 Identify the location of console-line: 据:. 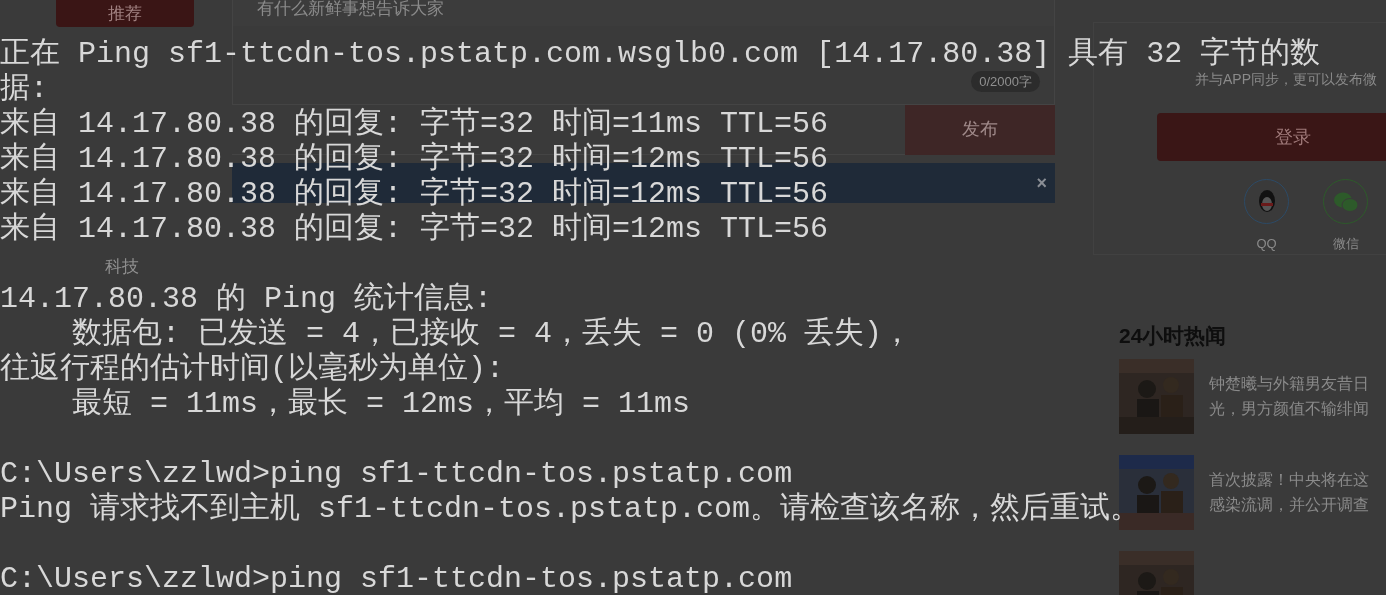
(24, 89).